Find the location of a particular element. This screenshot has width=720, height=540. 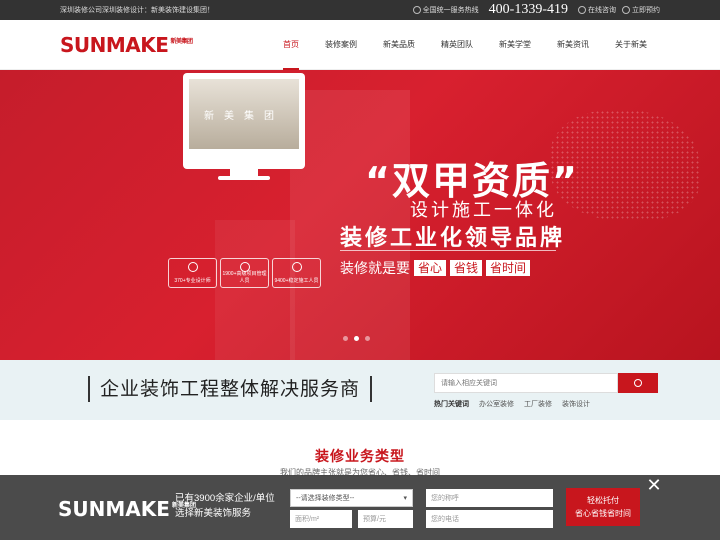

nav-item-about: 关于新美 is located at coordinates (631, 45).